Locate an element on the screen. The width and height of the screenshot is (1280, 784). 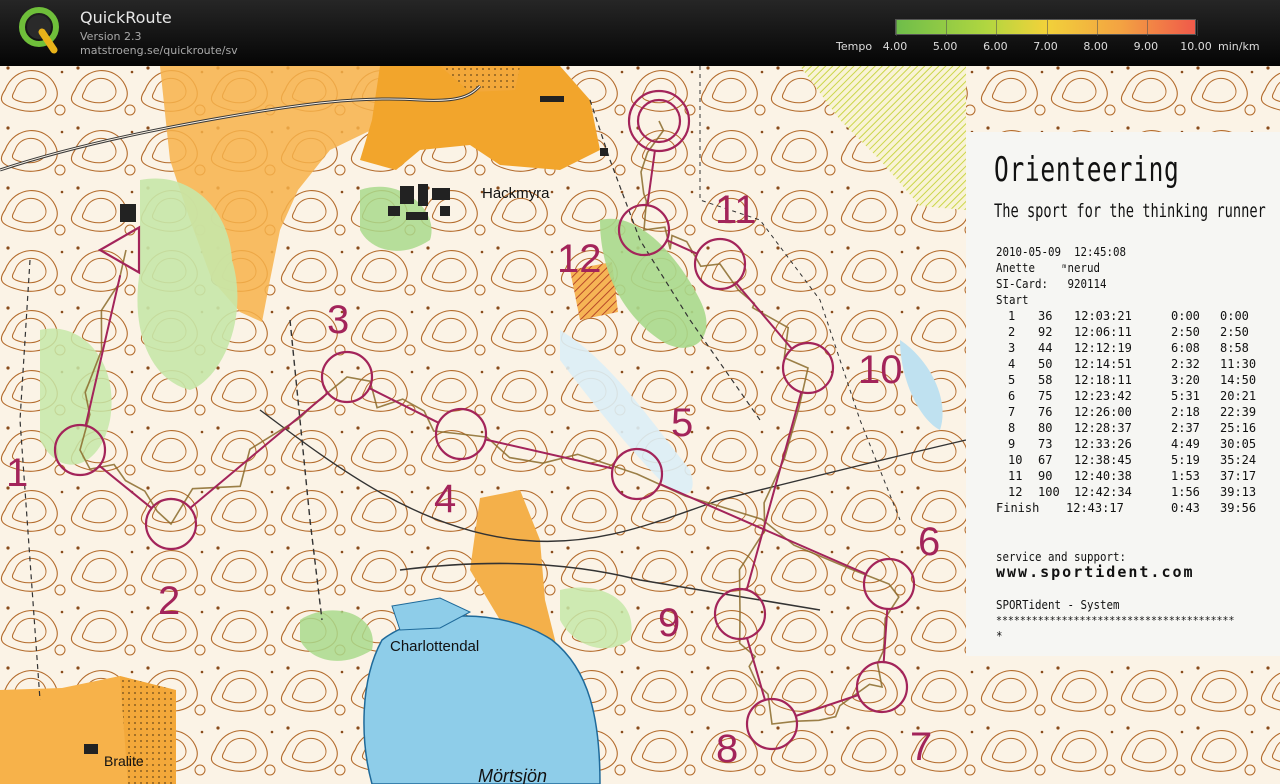
receipt-row-code: 44 is located at coordinates (1045, 348).